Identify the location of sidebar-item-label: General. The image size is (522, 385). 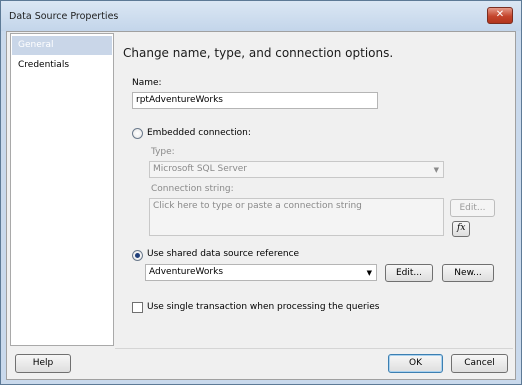
(36, 45).